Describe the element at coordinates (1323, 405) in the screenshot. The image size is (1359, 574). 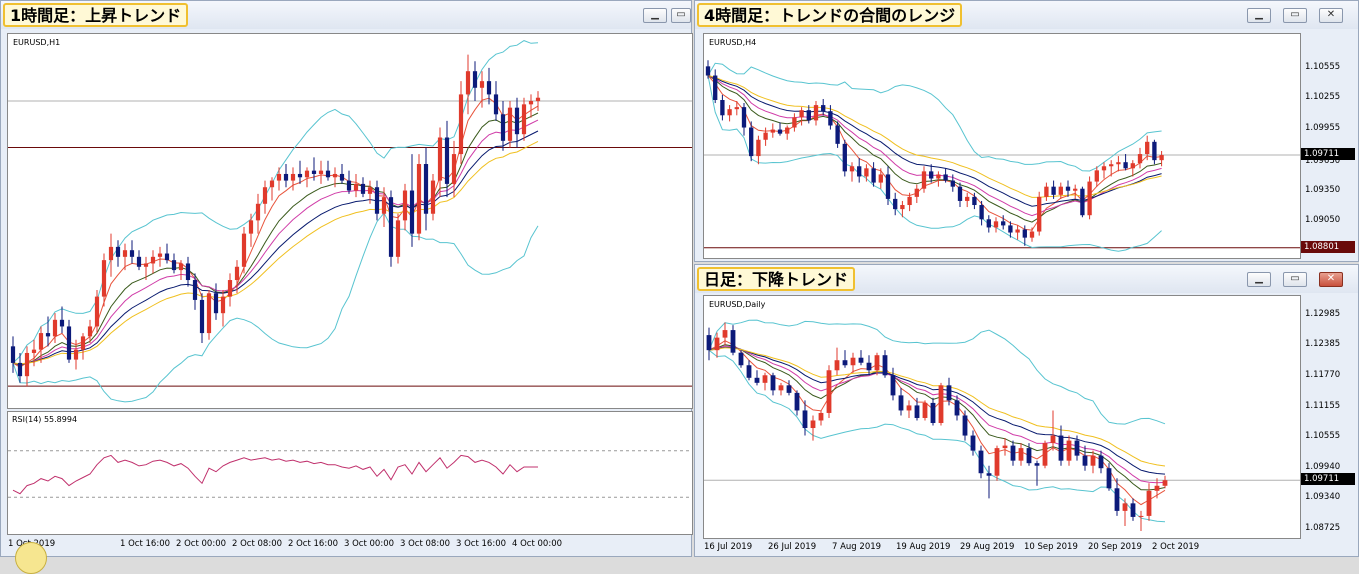
I see `price-tick-label: 1.11155` at that location.